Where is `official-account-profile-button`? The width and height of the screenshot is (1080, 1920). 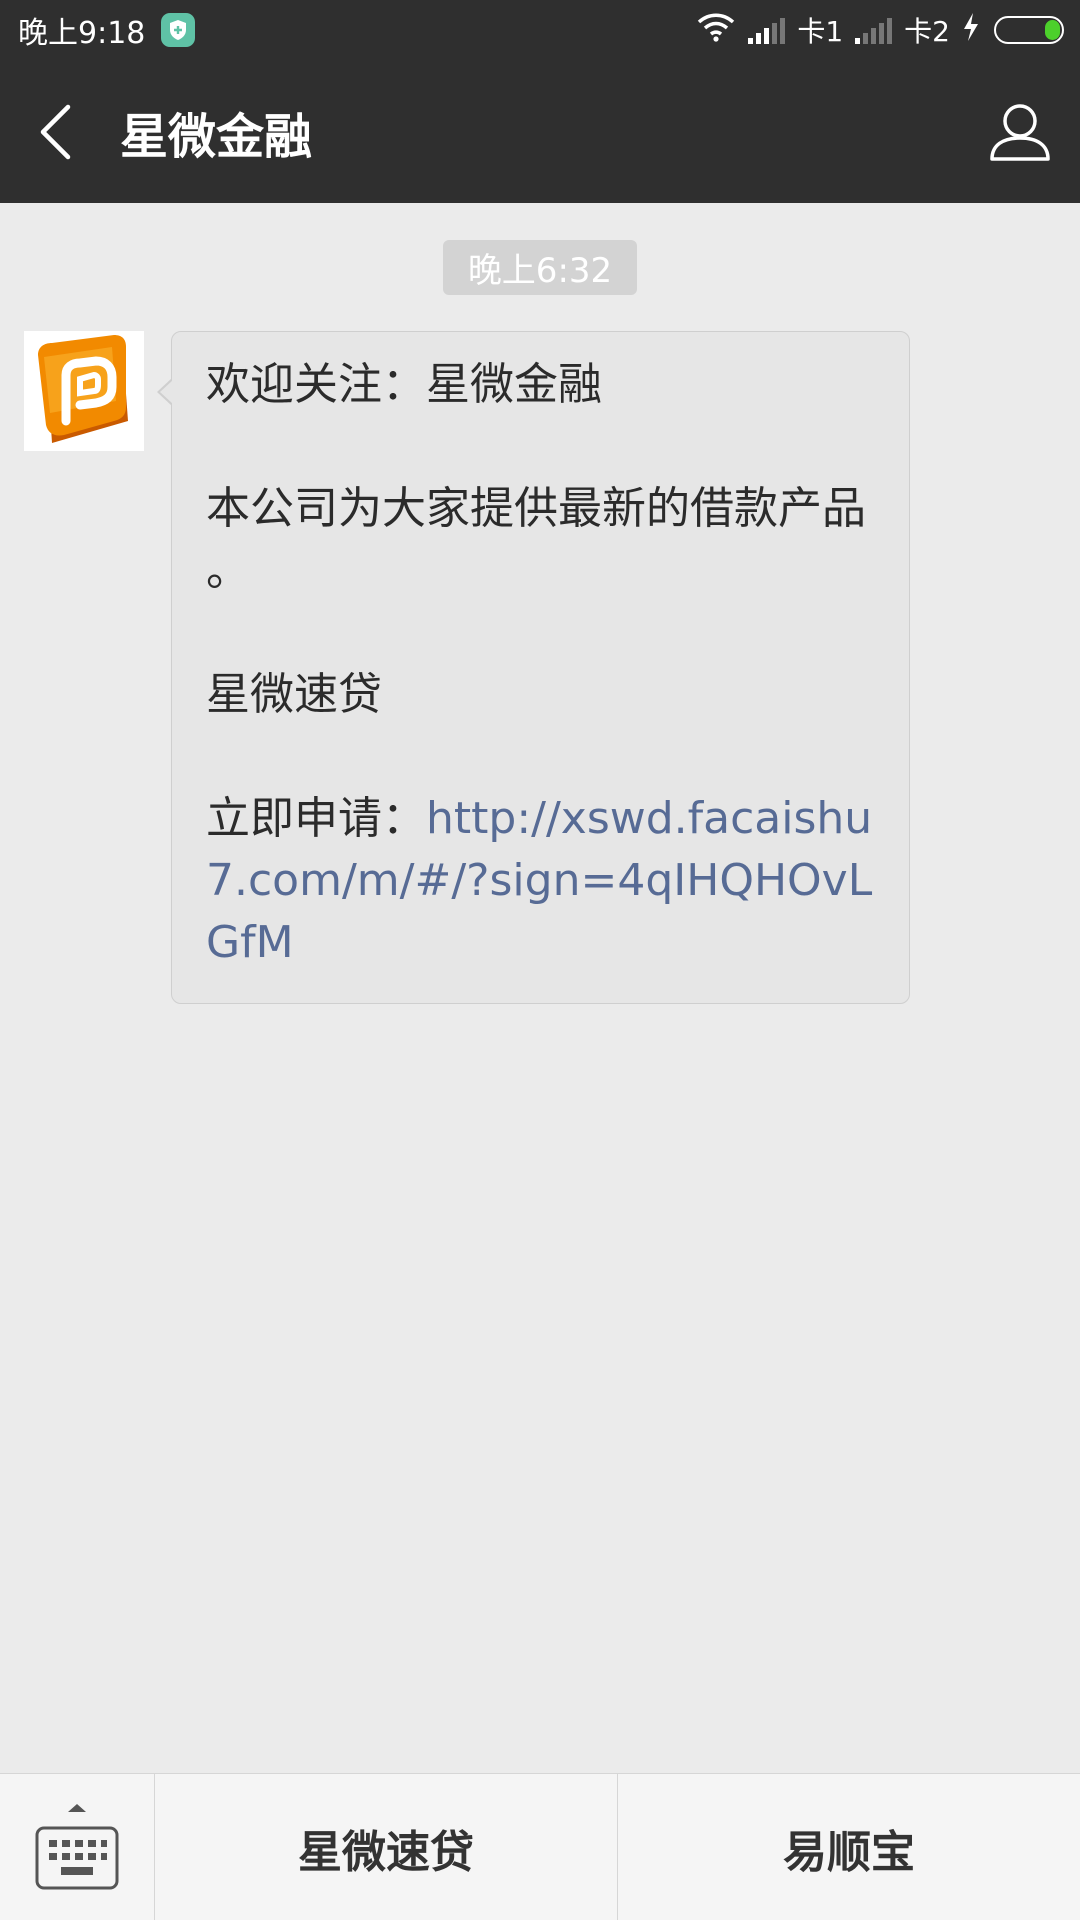 official-account-profile-button is located at coordinates (1020, 131).